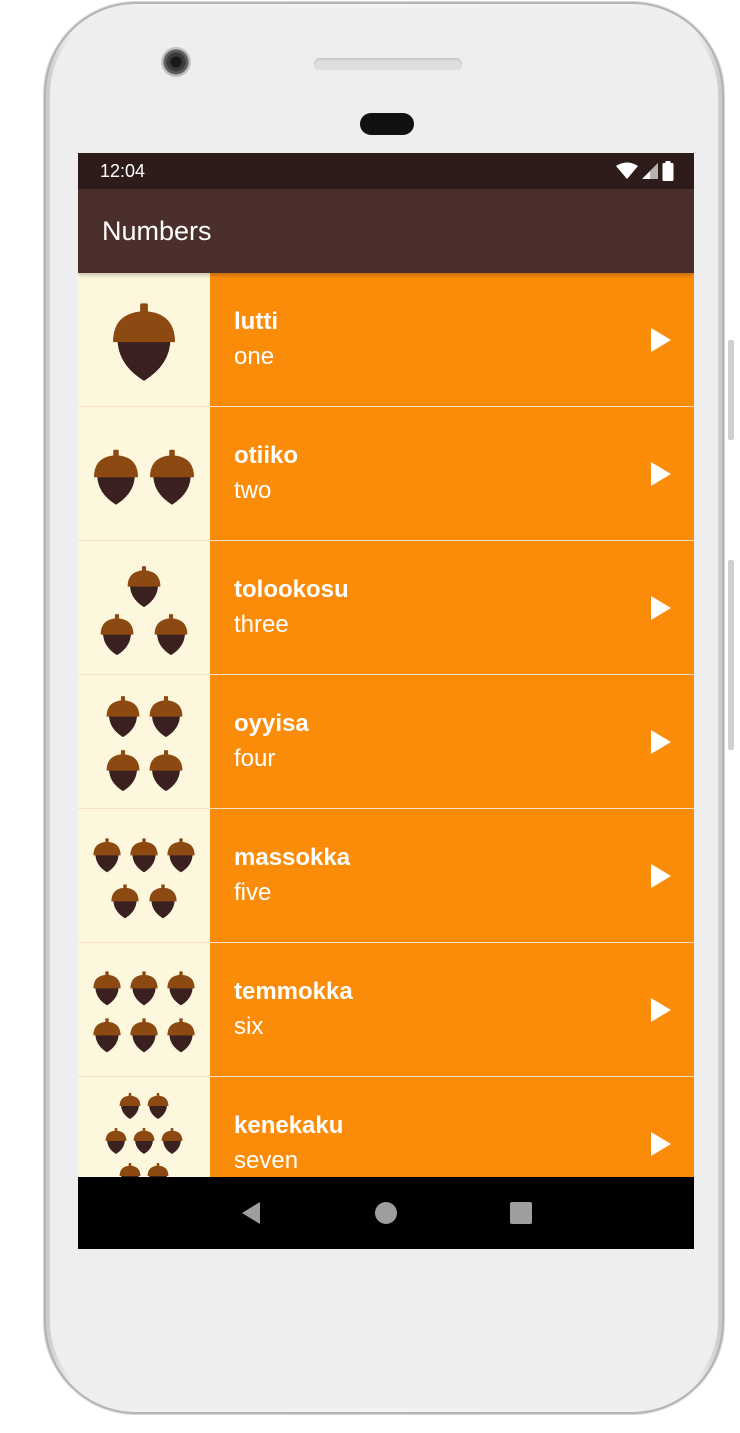 The image size is (740, 1433). I want to click on navigation-bar, so click(386, 1213).